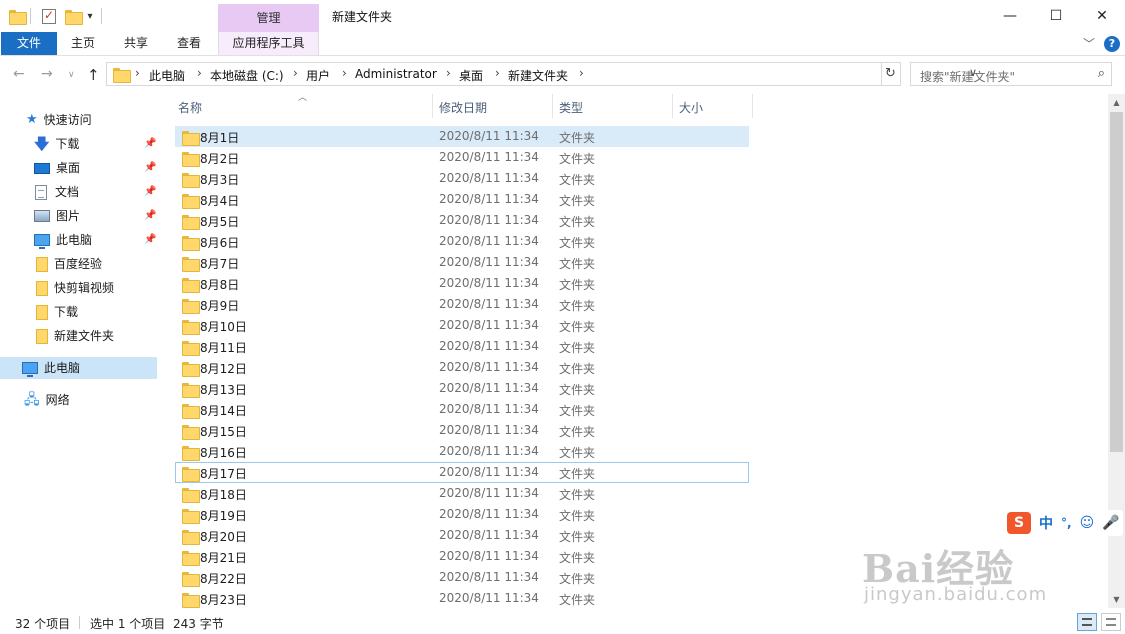 The width and height of the screenshot is (1125, 634). I want to click on nav-item-label: 快速访问, so click(67, 120).